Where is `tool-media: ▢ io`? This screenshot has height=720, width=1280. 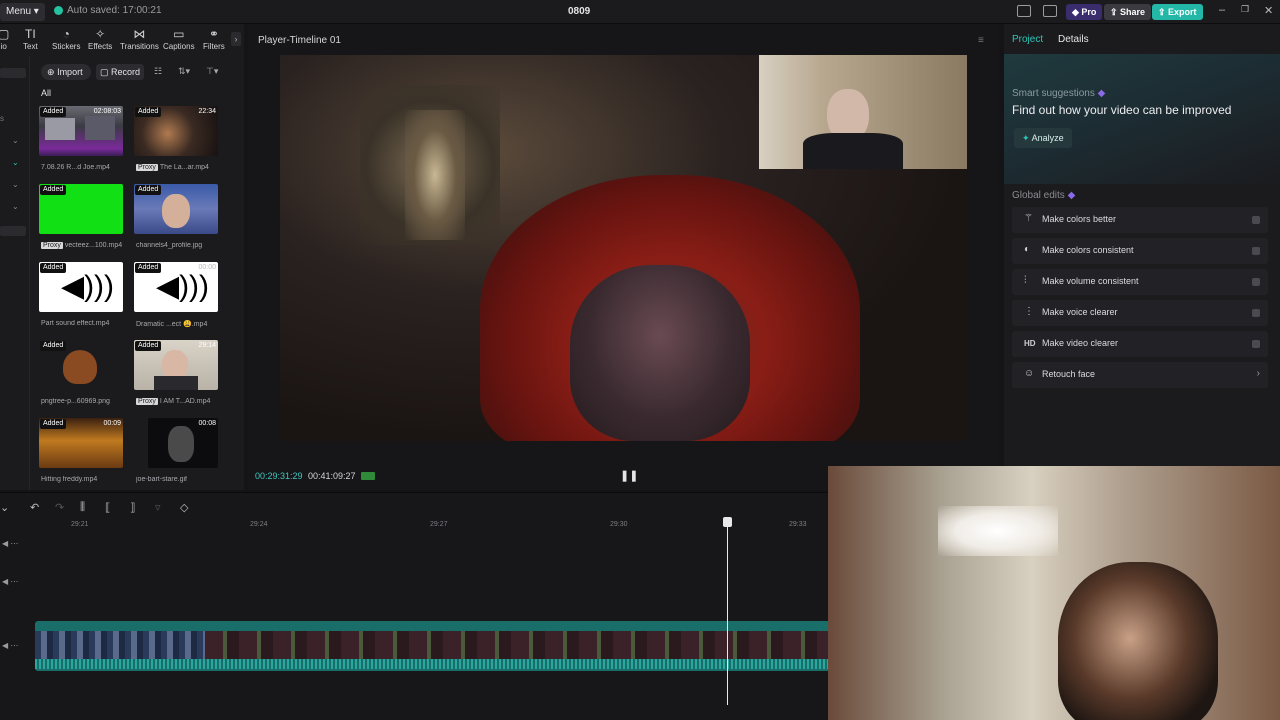 tool-media: ▢ io is located at coordinates (5, 39).